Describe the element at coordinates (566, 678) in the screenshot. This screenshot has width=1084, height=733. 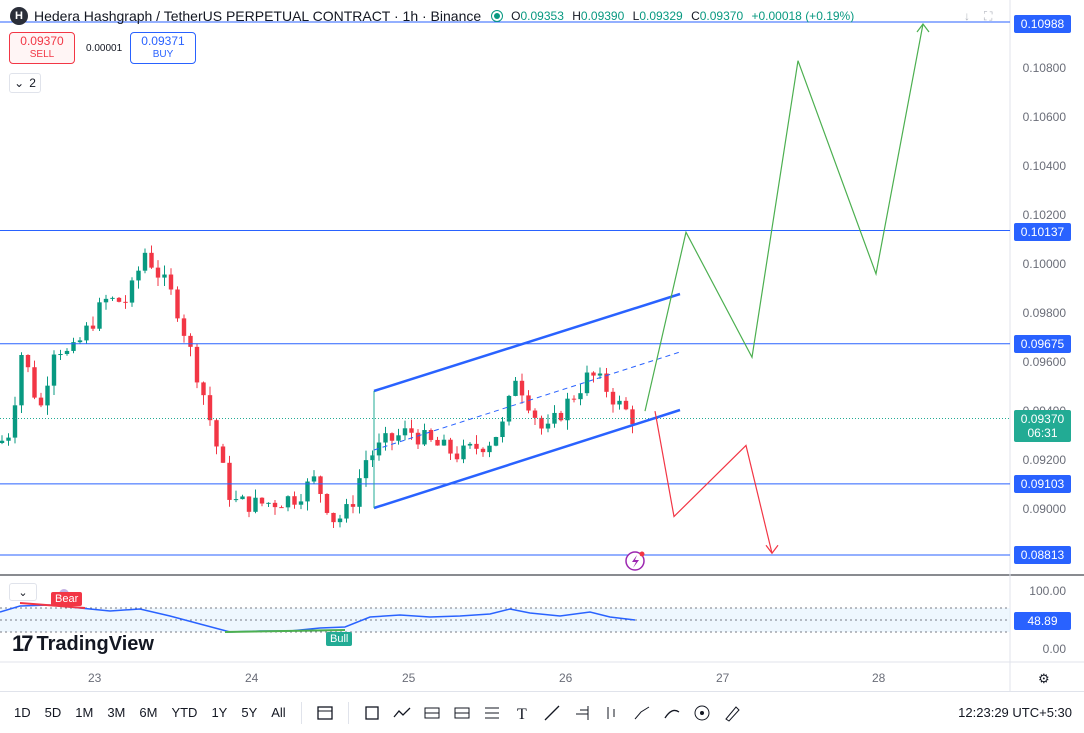
I see `time-tick: 26` at that location.